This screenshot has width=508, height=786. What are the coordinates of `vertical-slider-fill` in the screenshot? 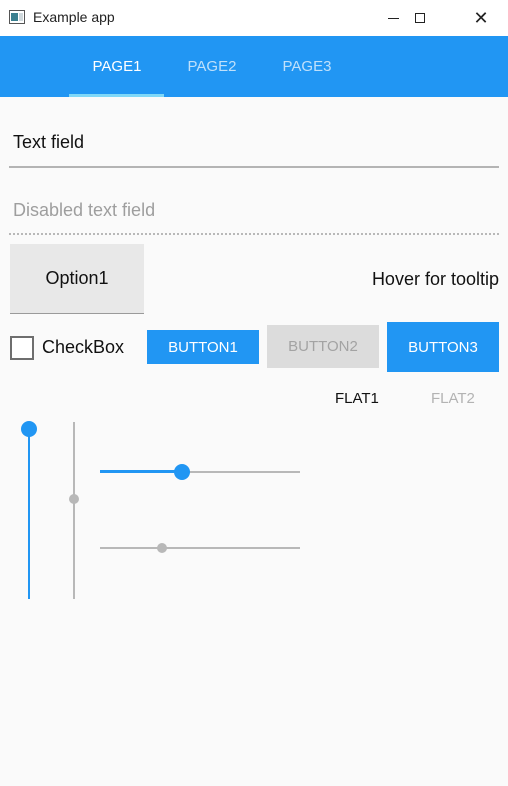 It's located at (29, 514).